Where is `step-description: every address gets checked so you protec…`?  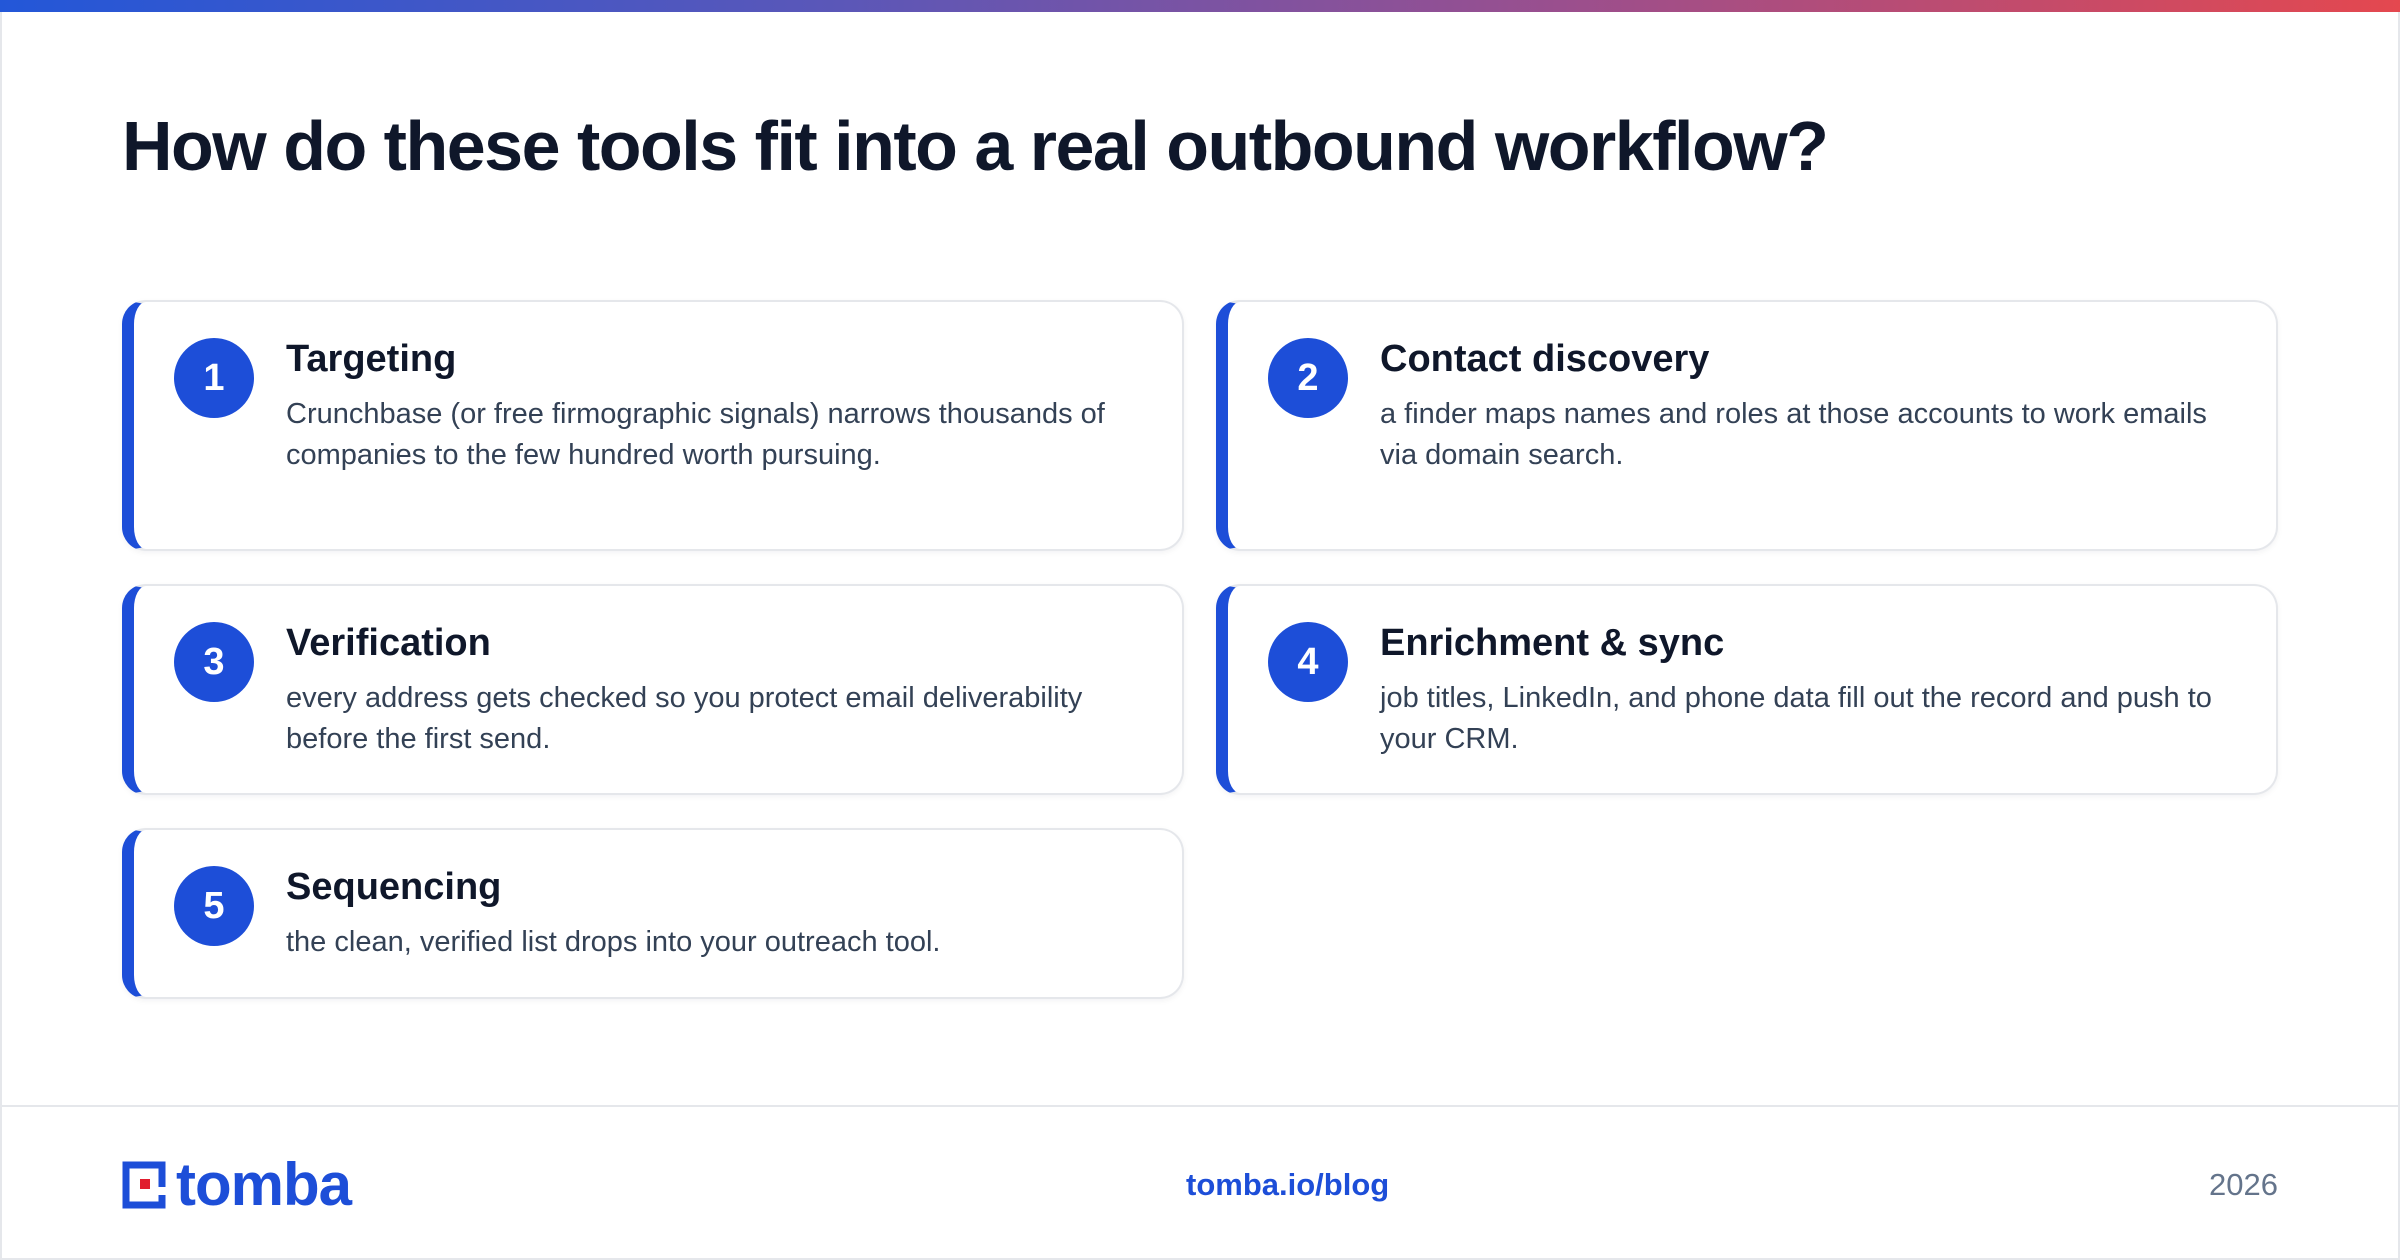 step-description: every address gets checked so you protec… is located at coordinates (684, 718).